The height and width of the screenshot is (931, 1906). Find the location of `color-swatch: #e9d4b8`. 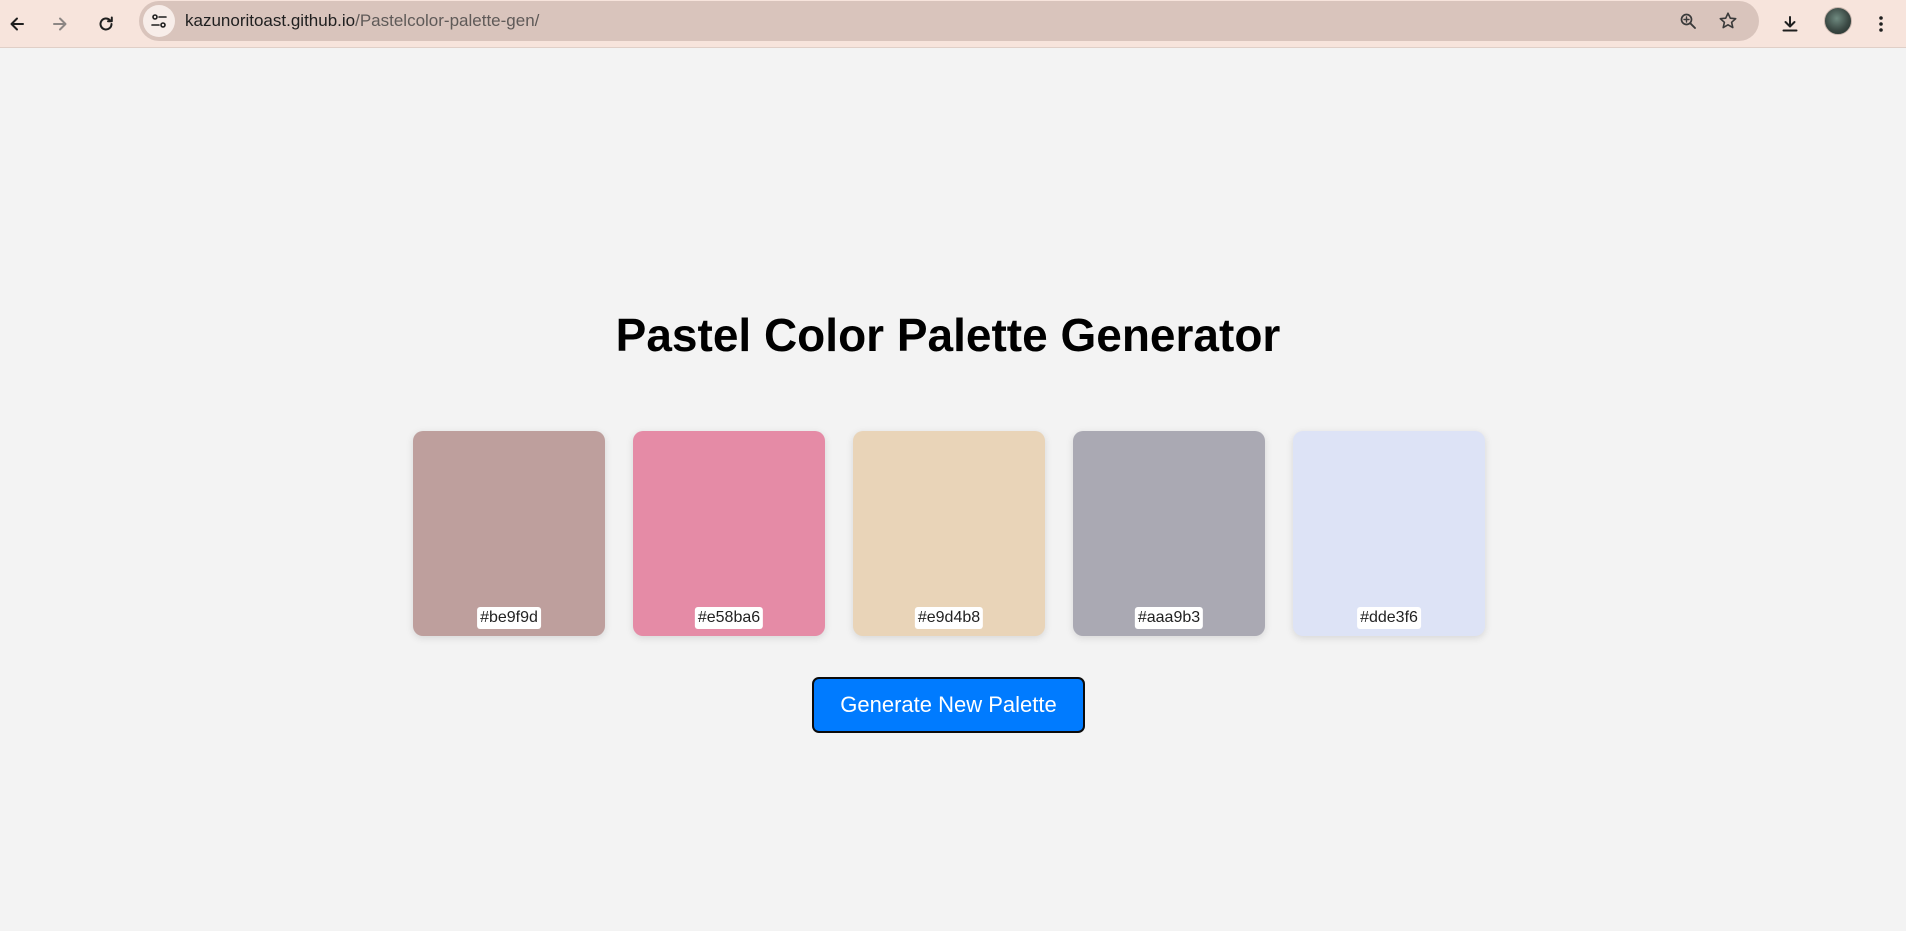

color-swatch: #e9d4b8 is located at coordinates (949, 533).